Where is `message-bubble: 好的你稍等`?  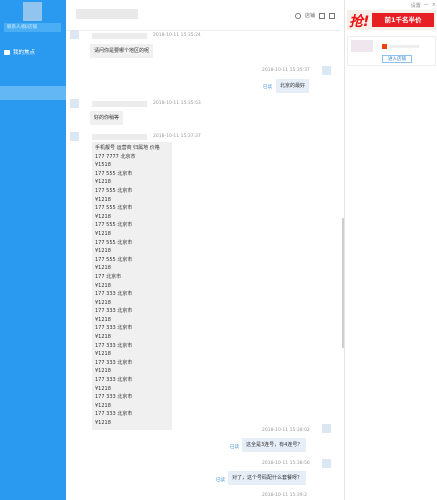
message-bubble: 好的你稍等 is located at coordinates (107, 118).